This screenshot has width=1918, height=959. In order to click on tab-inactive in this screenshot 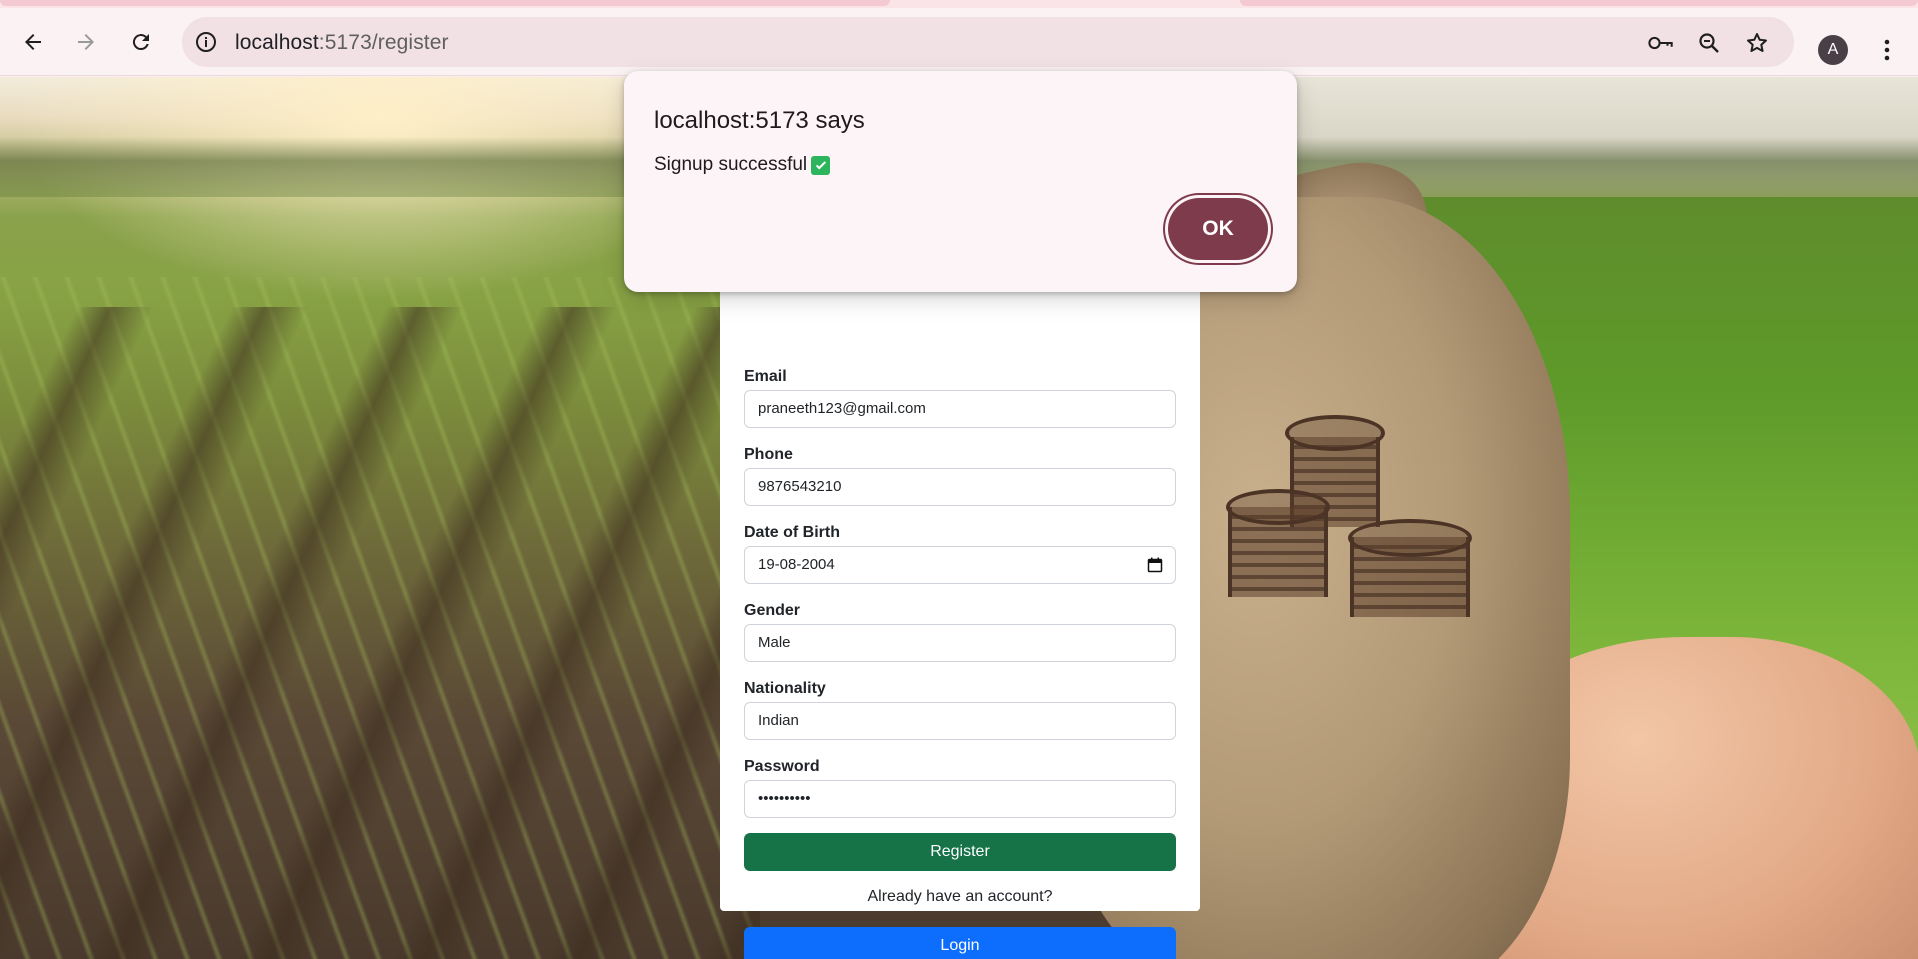, I will do `click(1579, 3)`.